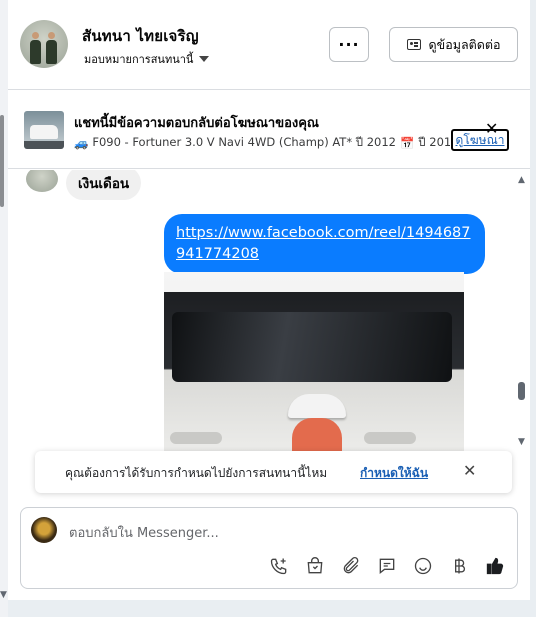 The image size is (536, 617). I want to click on incoming-message: เงินเดือน, so click(104, 185).